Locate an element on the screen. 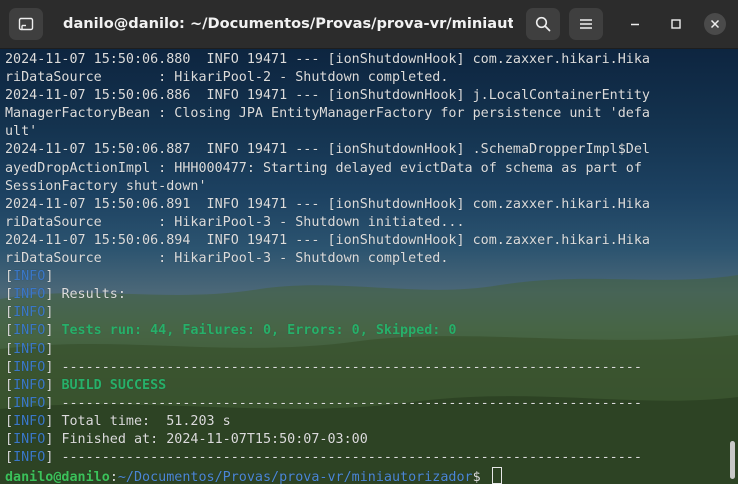 The image size is (738, 484). hamburger-menu-icon is located at coordinates (586, 24).